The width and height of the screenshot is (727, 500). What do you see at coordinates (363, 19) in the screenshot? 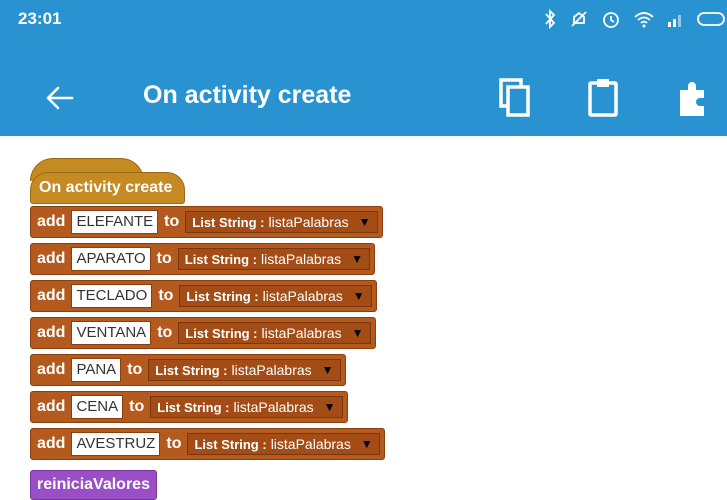
I see `status-bar: 23:01` at bounding box center [363, 19].